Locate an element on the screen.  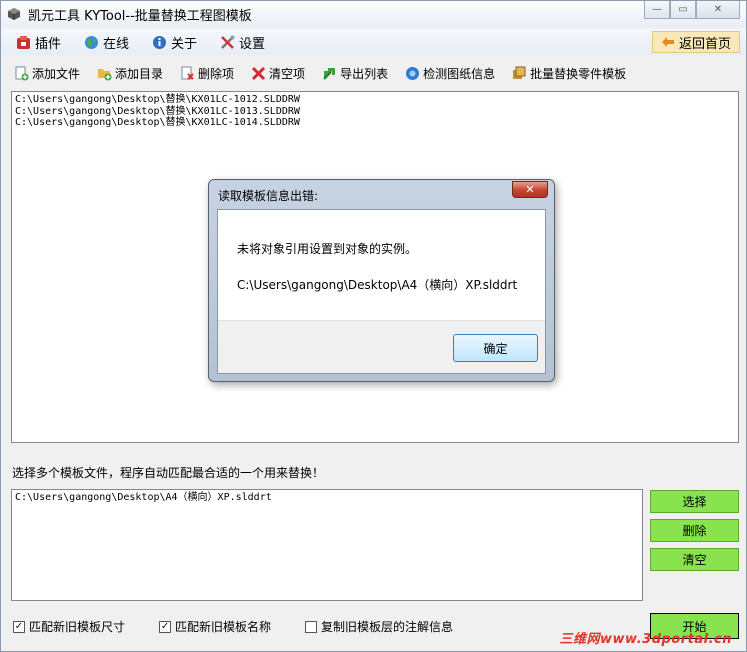
menu-label: 插件 is located at coordinates (48, 44).